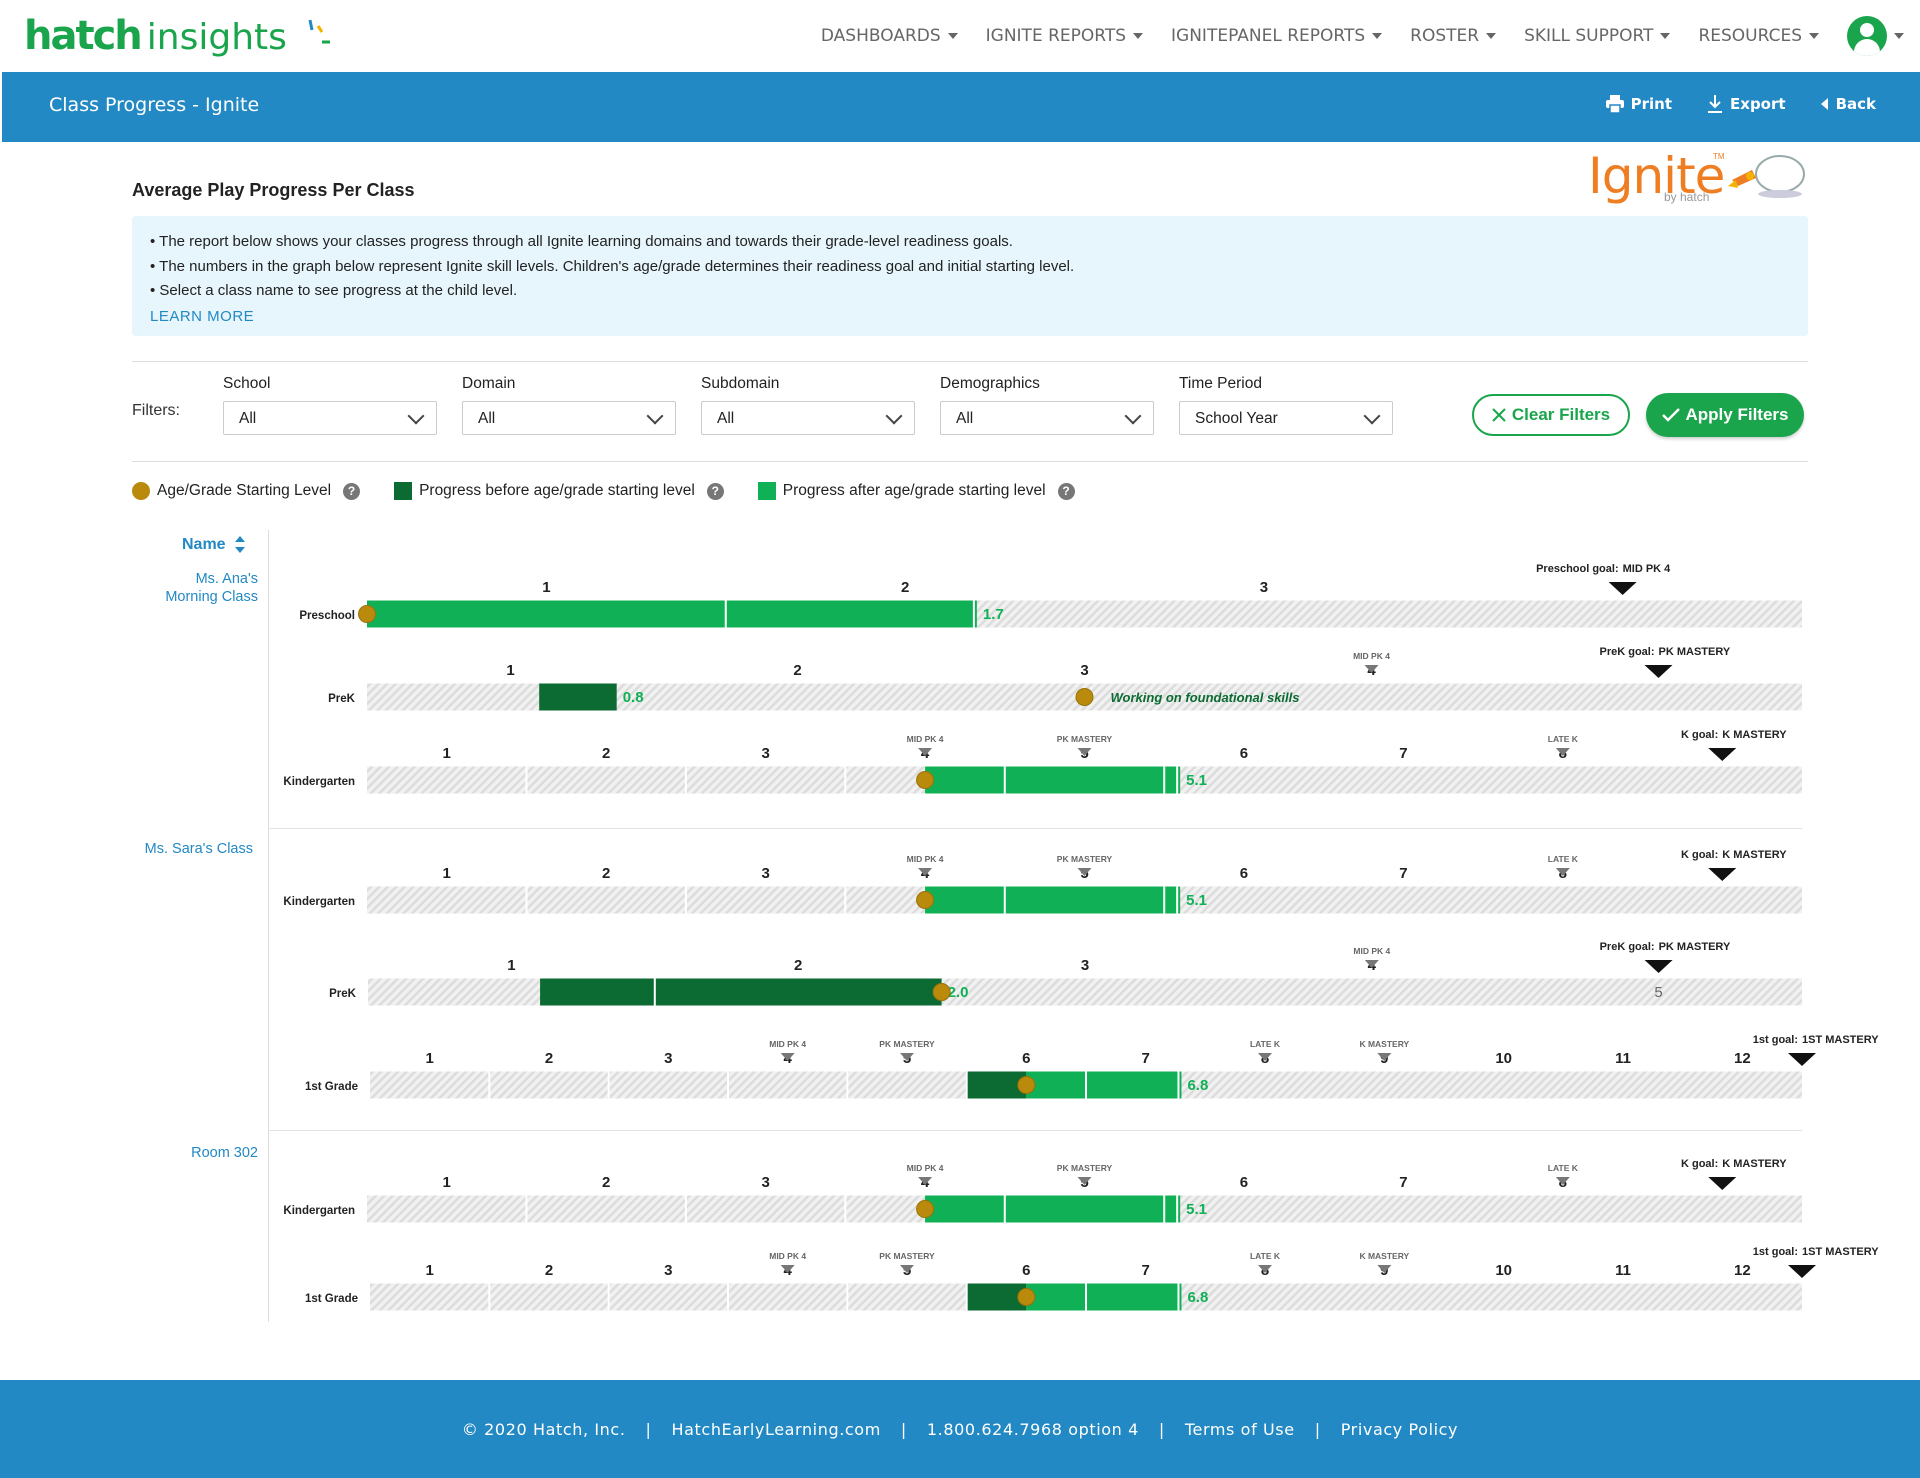 This screenshot has height=1478, width=1920. Describe the element at coordinates (1647, 569) in the screenshot. I see `goal-name: MID PK 4` at that location.